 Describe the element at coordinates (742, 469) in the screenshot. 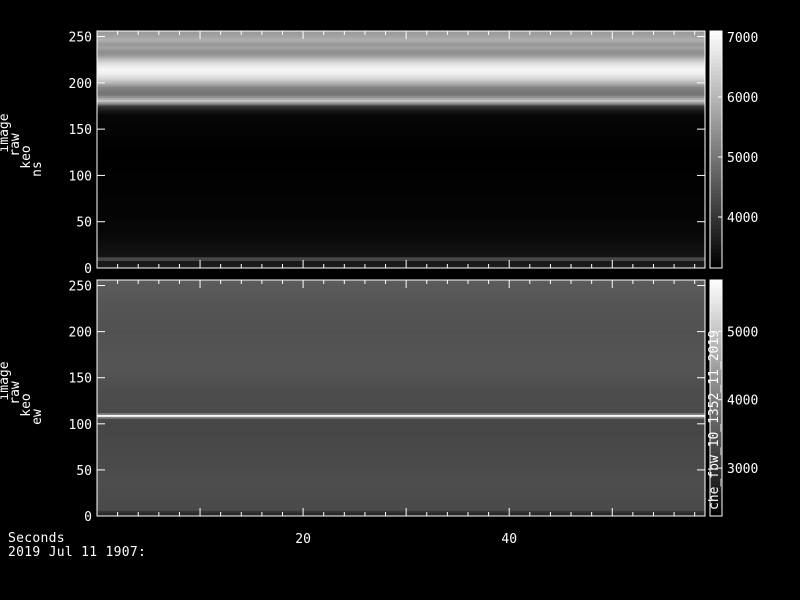

I see `colorbar-tick-label: 3000` at that location.